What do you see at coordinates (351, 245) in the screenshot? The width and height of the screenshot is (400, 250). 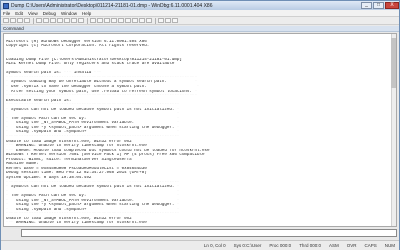 I see `status-cell: OVR` at bounding box center [351, 245].